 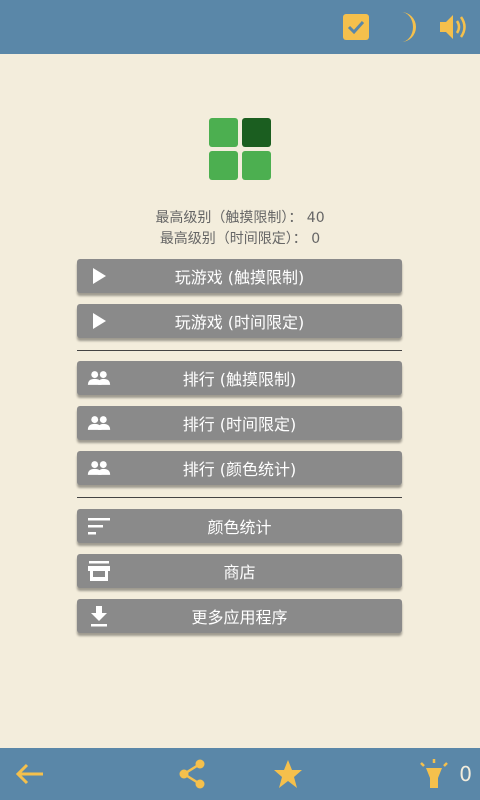 I want to click on play-touch-limit-button: 玩游戏 (触摸限制), so click(x=239, y=276).